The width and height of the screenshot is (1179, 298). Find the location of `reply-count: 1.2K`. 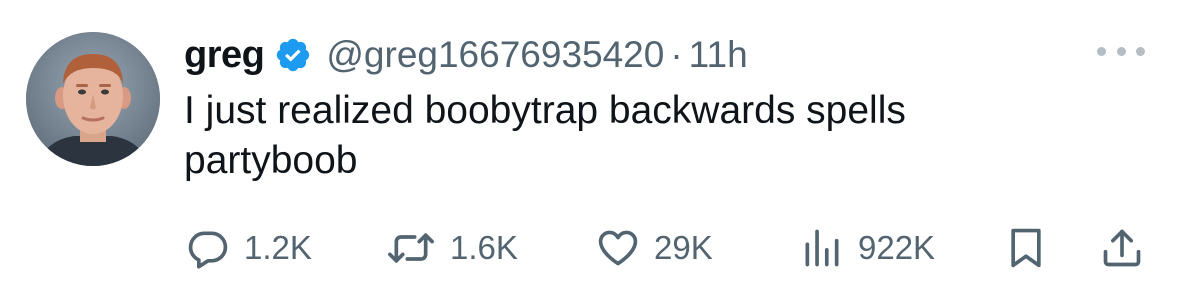

reply-count: 1.2K is located at coordinates (278, 247).